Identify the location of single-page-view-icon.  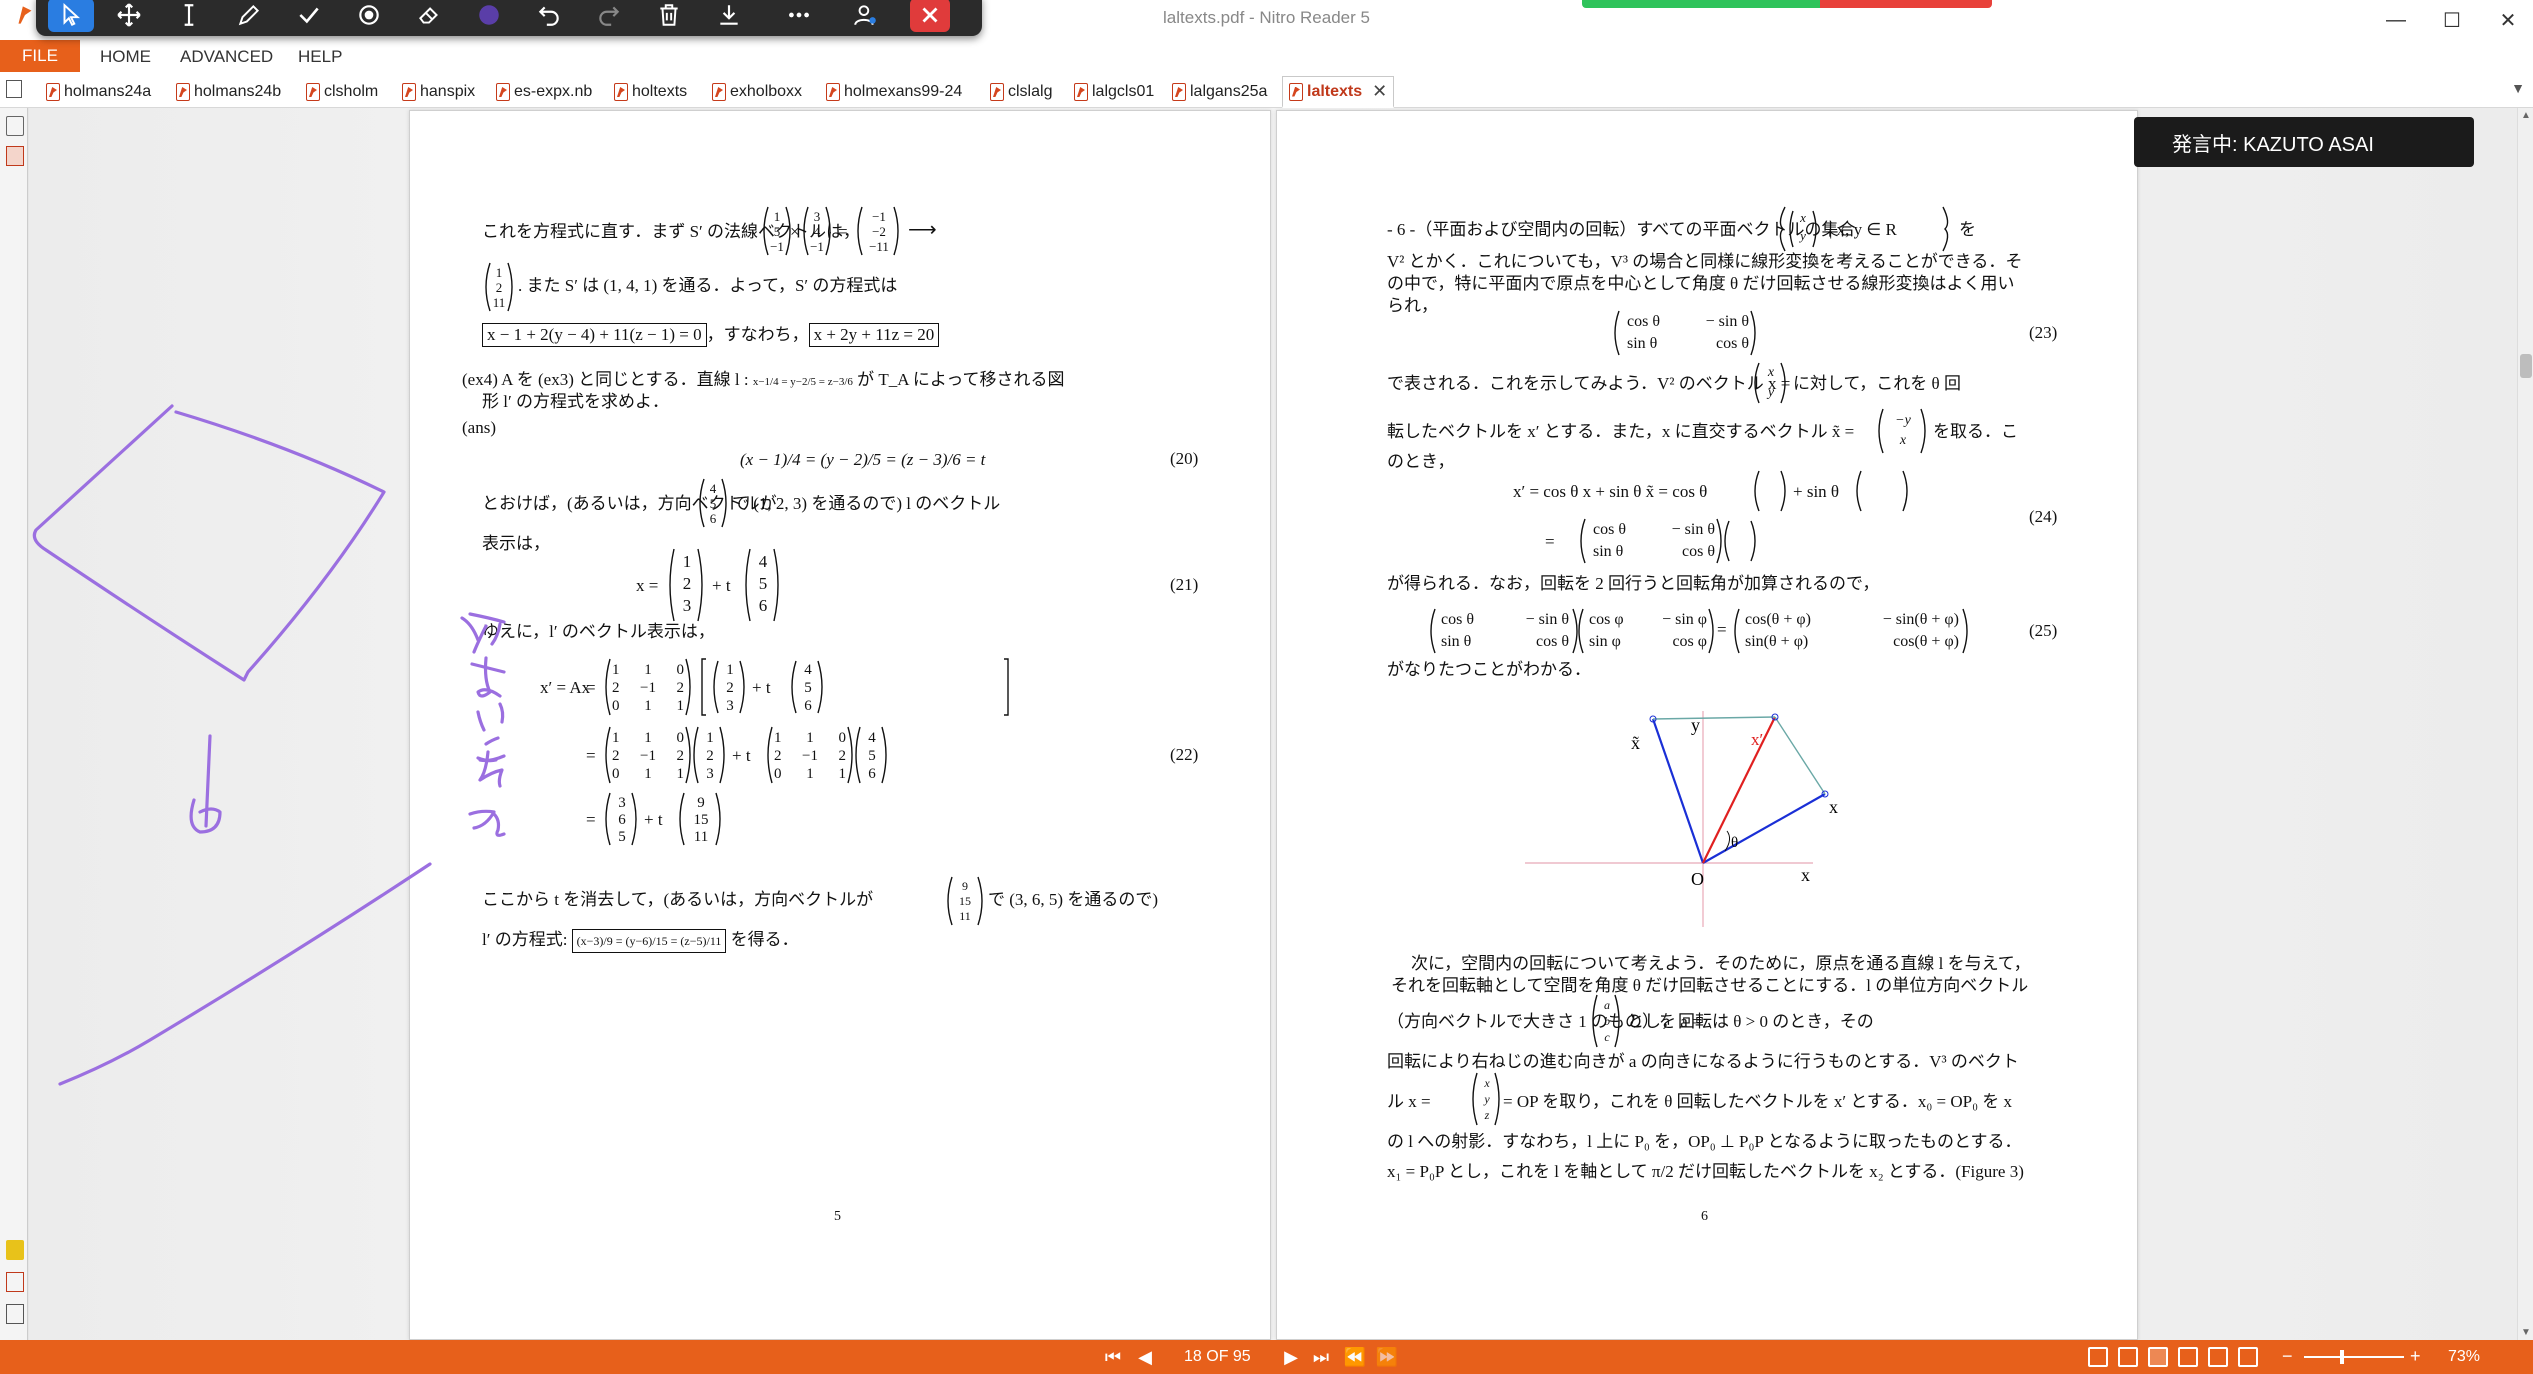
(2098, 1357).